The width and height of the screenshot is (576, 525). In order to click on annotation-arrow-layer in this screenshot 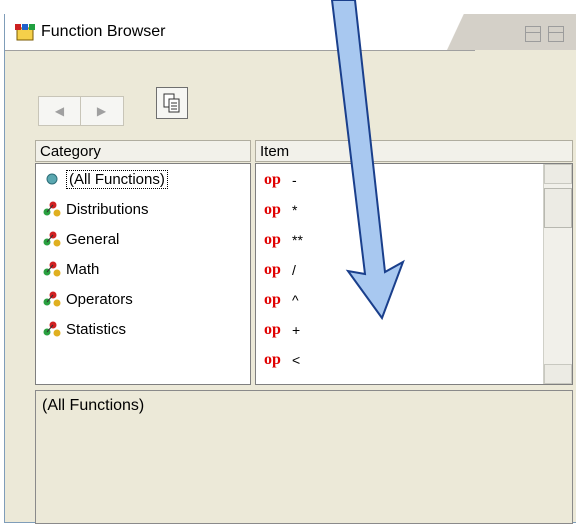, I will do `click(367, 160)`.